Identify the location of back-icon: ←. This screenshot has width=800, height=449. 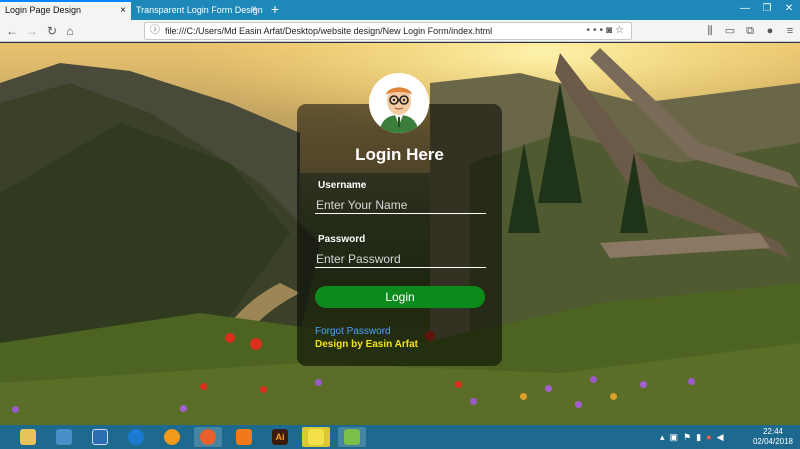
(12, 31).